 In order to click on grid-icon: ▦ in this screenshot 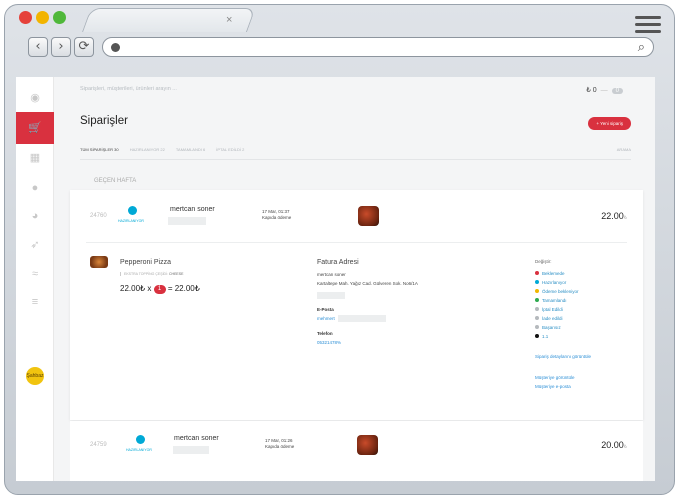, I will do `click(35, 158)`.